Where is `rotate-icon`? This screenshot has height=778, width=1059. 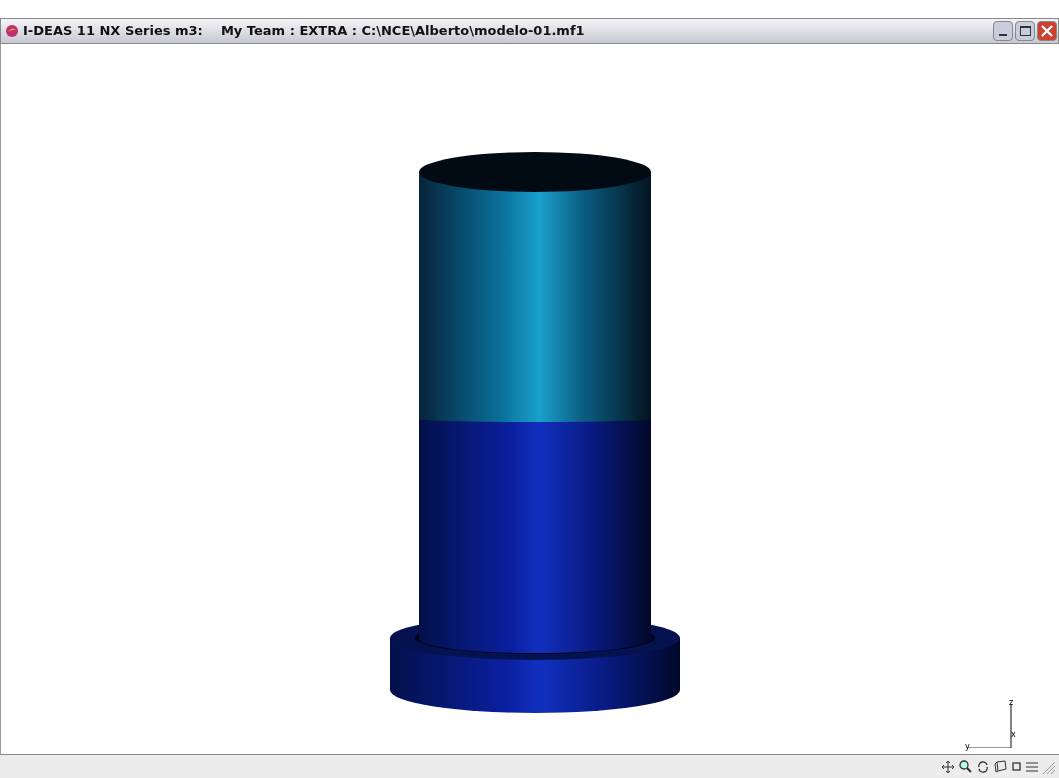
rotate-icon is located at coordinates (983, 766).